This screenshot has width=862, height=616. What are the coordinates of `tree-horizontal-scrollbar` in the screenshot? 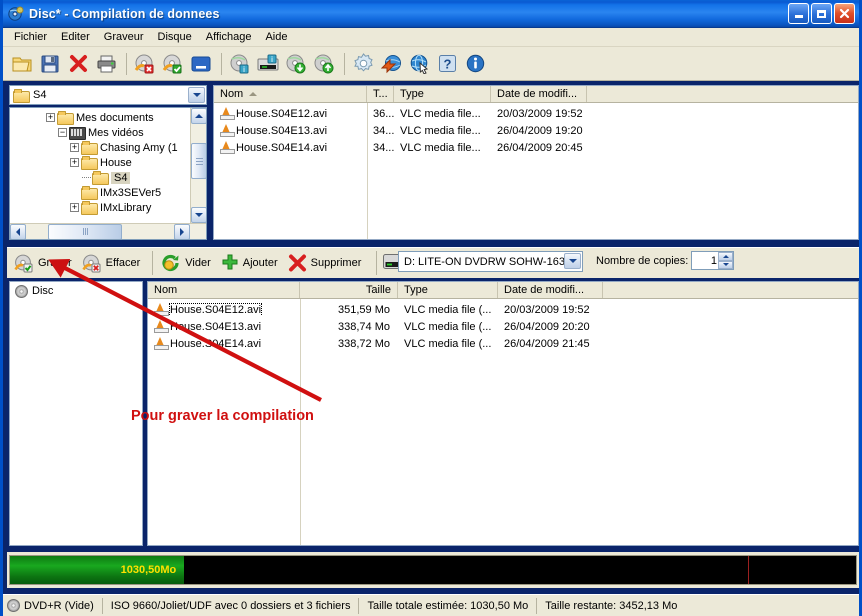 It's located at (108, 231).